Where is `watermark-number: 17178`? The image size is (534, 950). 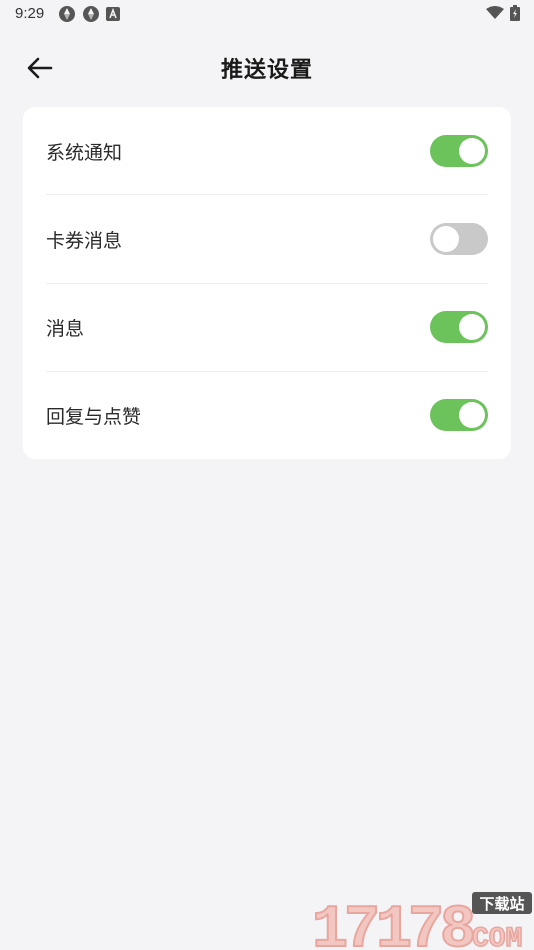 watermark-number: 17178 is located at coordinates (392, 923).